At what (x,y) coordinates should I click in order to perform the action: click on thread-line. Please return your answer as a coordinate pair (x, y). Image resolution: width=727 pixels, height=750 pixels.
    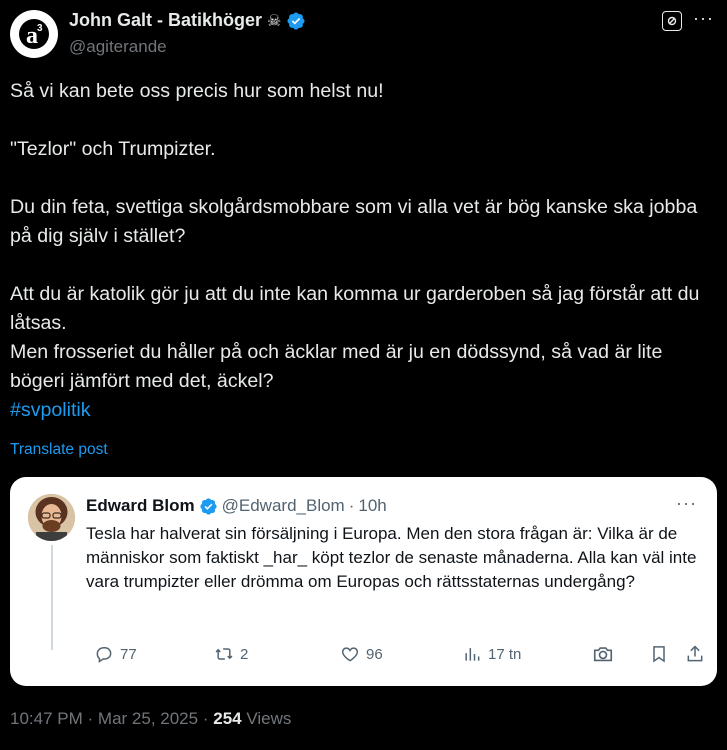
    Looking at the image, I should click on (52, 597).